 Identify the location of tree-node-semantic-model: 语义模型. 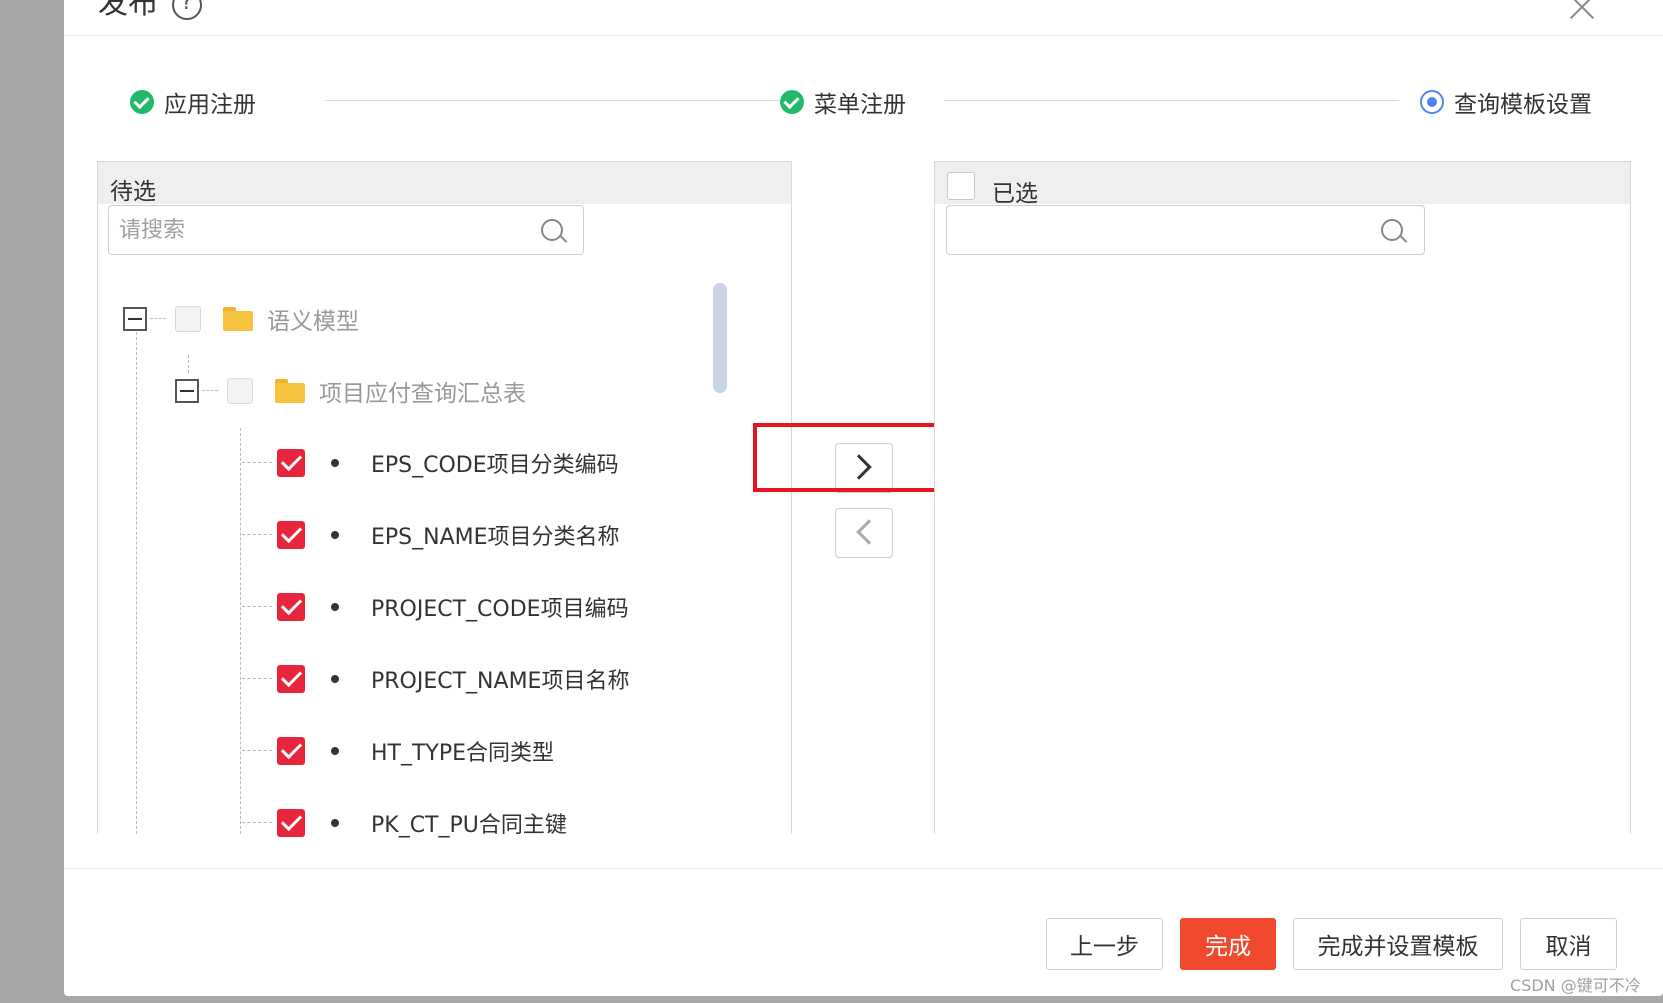
(241, 319).